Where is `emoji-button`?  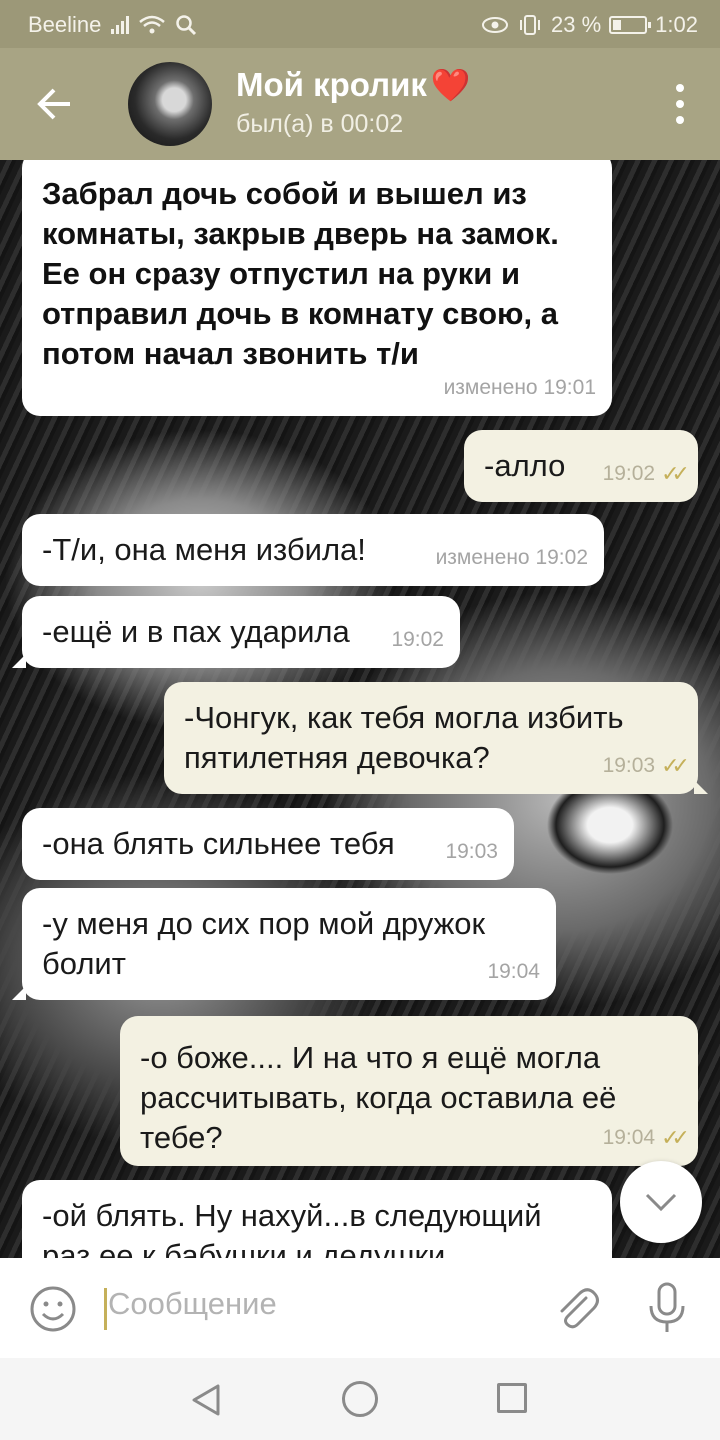 emoji-button is located at coordinates (53, 1309).